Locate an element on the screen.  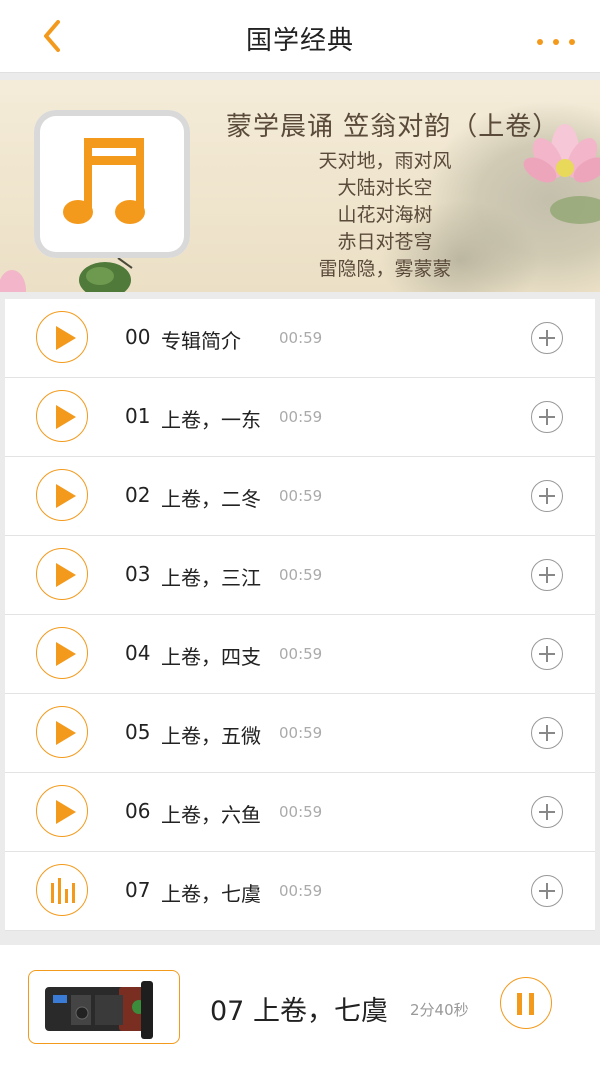
equalizer-icon is located at coordinates (63, 891).